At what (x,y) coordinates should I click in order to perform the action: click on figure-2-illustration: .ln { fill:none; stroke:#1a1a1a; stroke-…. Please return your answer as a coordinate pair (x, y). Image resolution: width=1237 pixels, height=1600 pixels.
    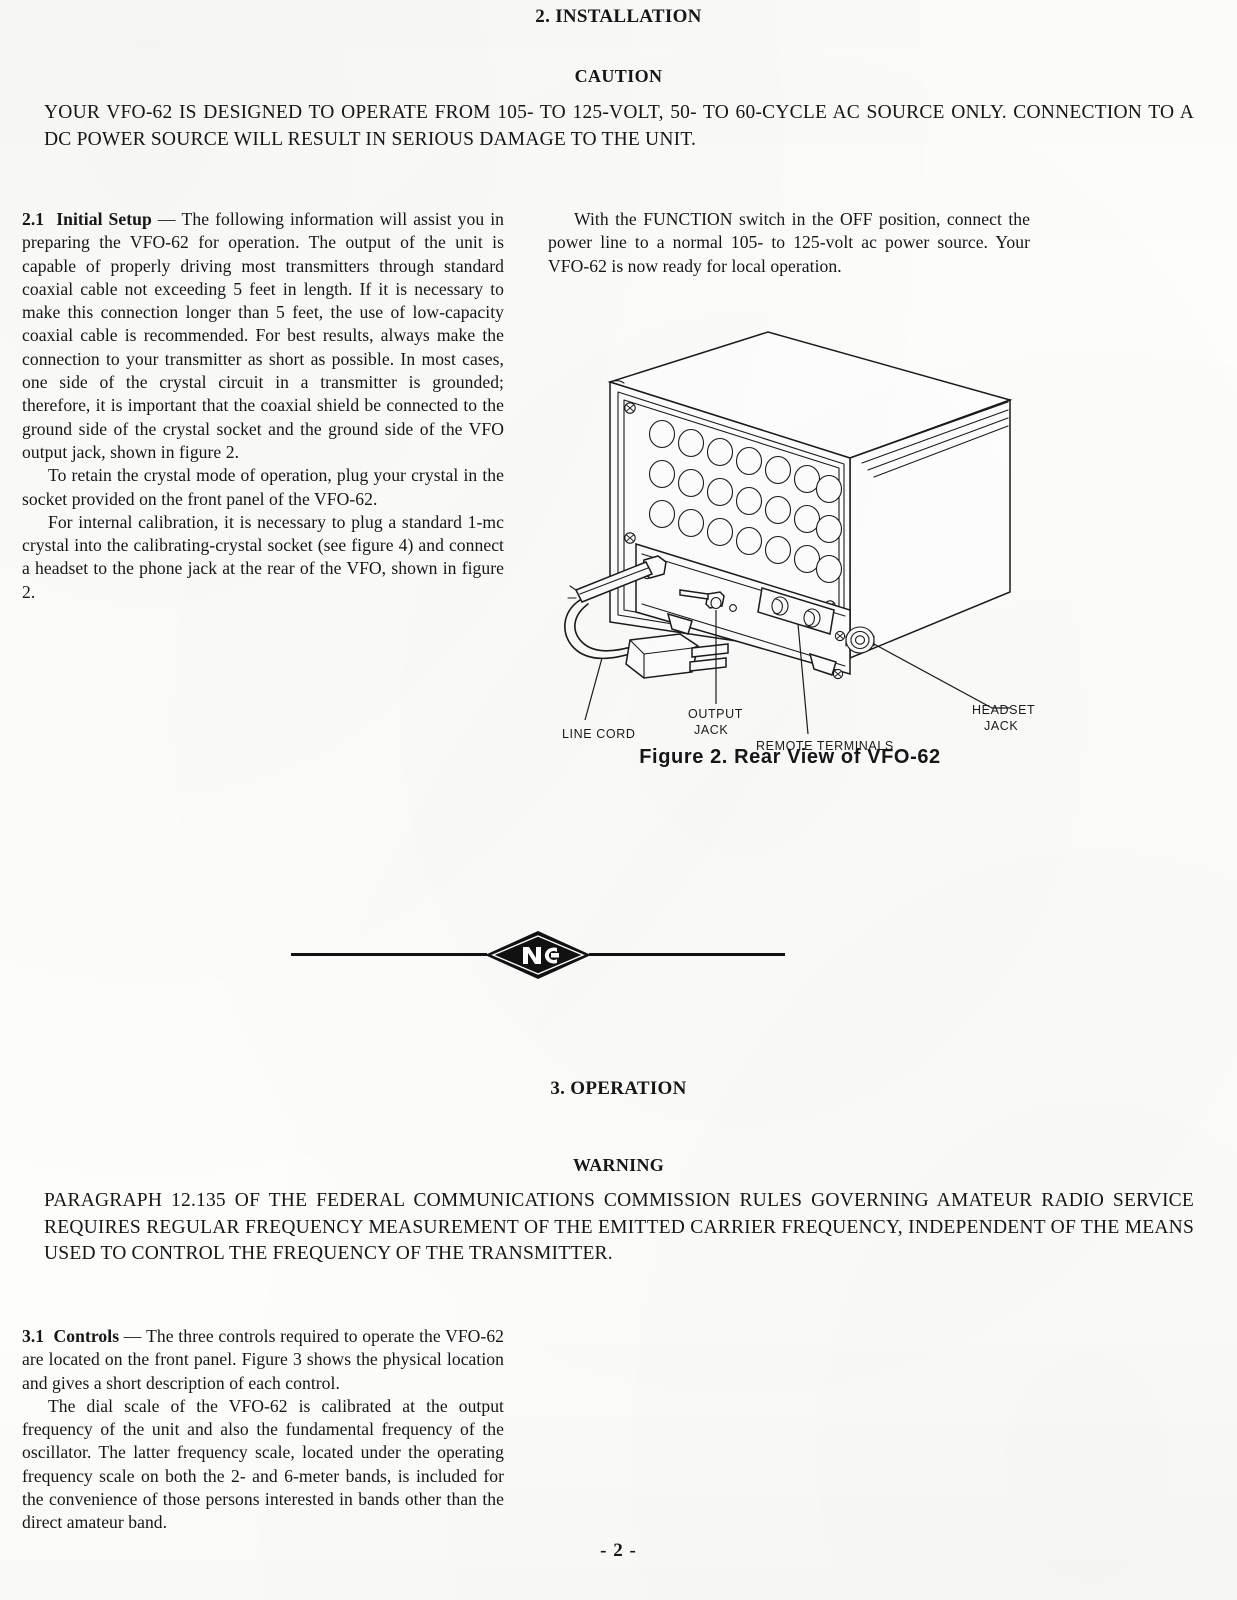
    Looking at the image, I should click on (790, 552).